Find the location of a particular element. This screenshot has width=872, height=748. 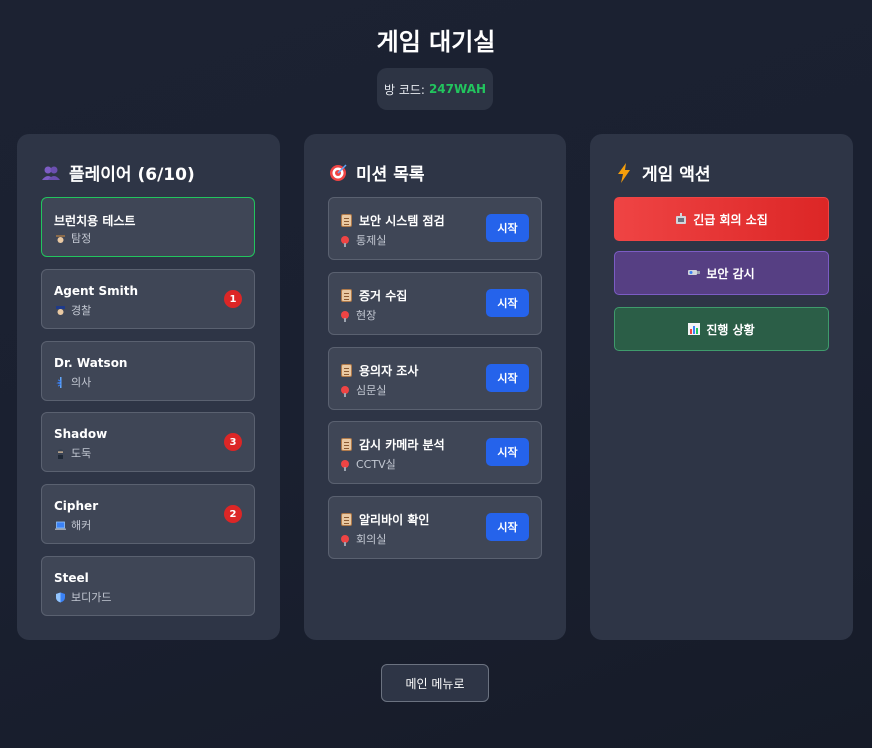

player-name: 브런치용 테스트 is located at coordinates (95, 221).